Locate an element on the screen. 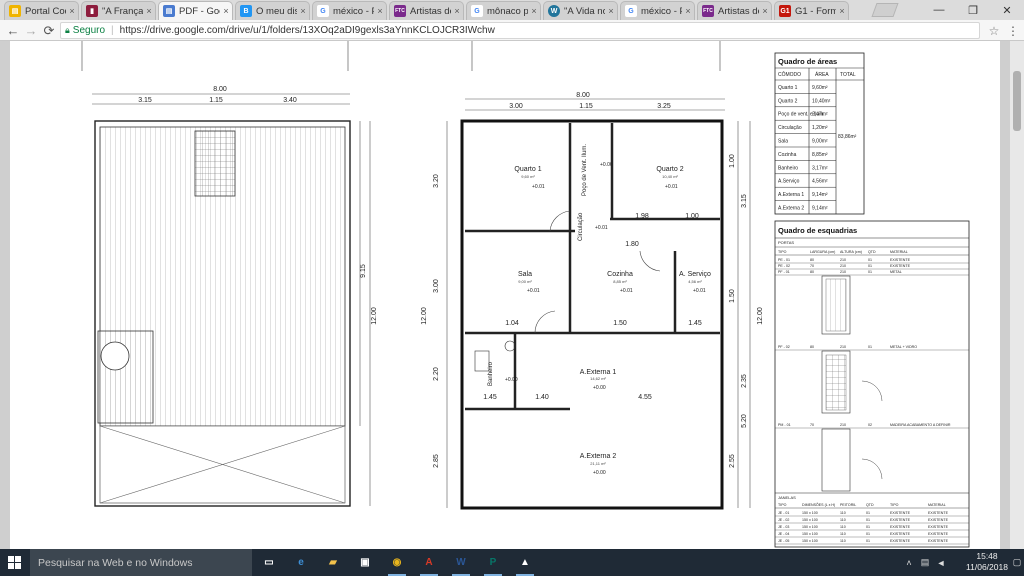 Image resolution: width=1024 pixels, height=576 pixels. window-cell: 01 is located at coordinates (868, 541).